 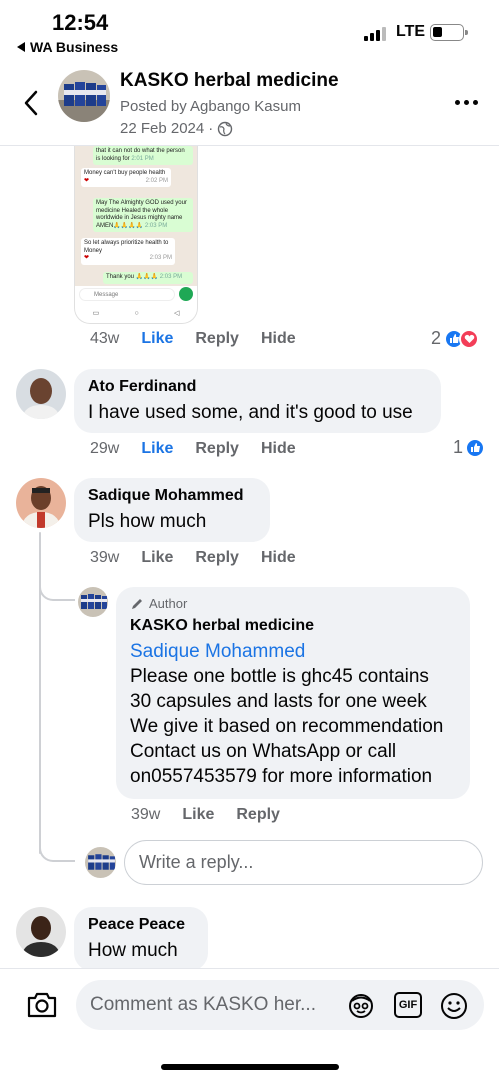 What do you see at coordinates (281, 776) in the screenshot?
I see `reply-line: on0557453579 for more information` at bounding box center [281, 776].